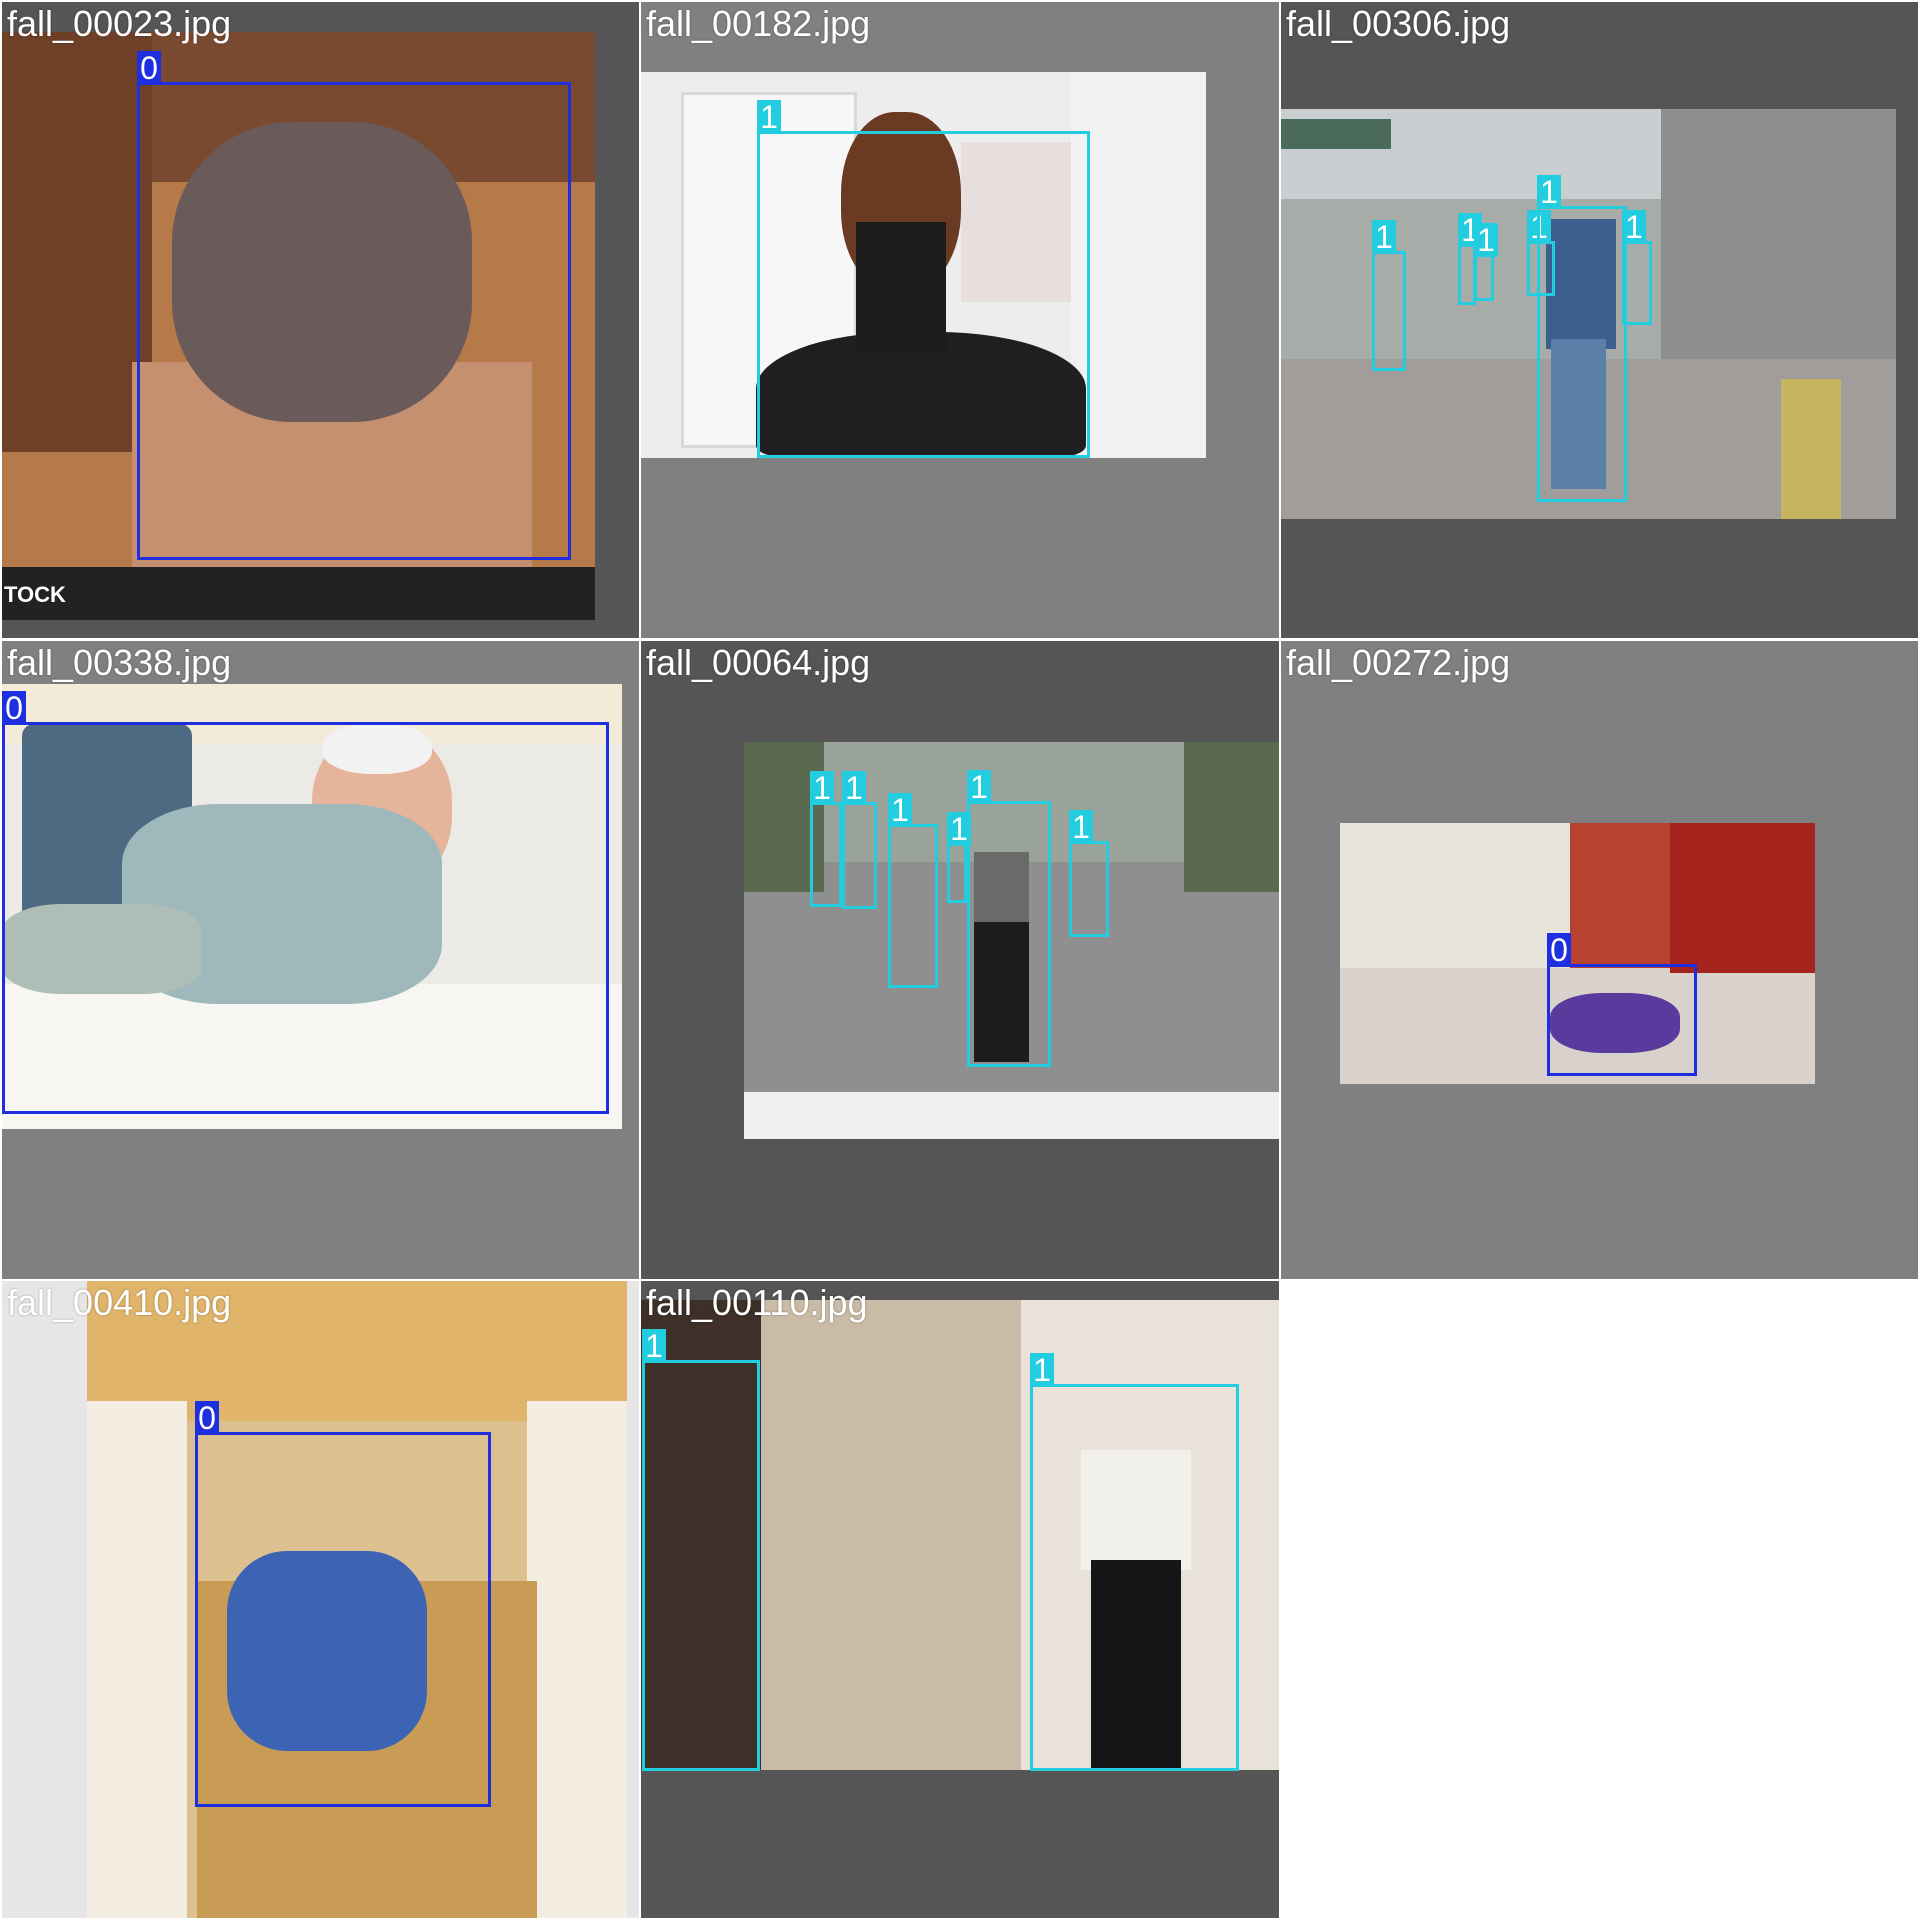 The image size is (1920, 1920). What do you see at coordinates (1398, 23) in the screenshot?
I see `tile-filename: fall_00306.jpg` at bounding box center [1398, 23].